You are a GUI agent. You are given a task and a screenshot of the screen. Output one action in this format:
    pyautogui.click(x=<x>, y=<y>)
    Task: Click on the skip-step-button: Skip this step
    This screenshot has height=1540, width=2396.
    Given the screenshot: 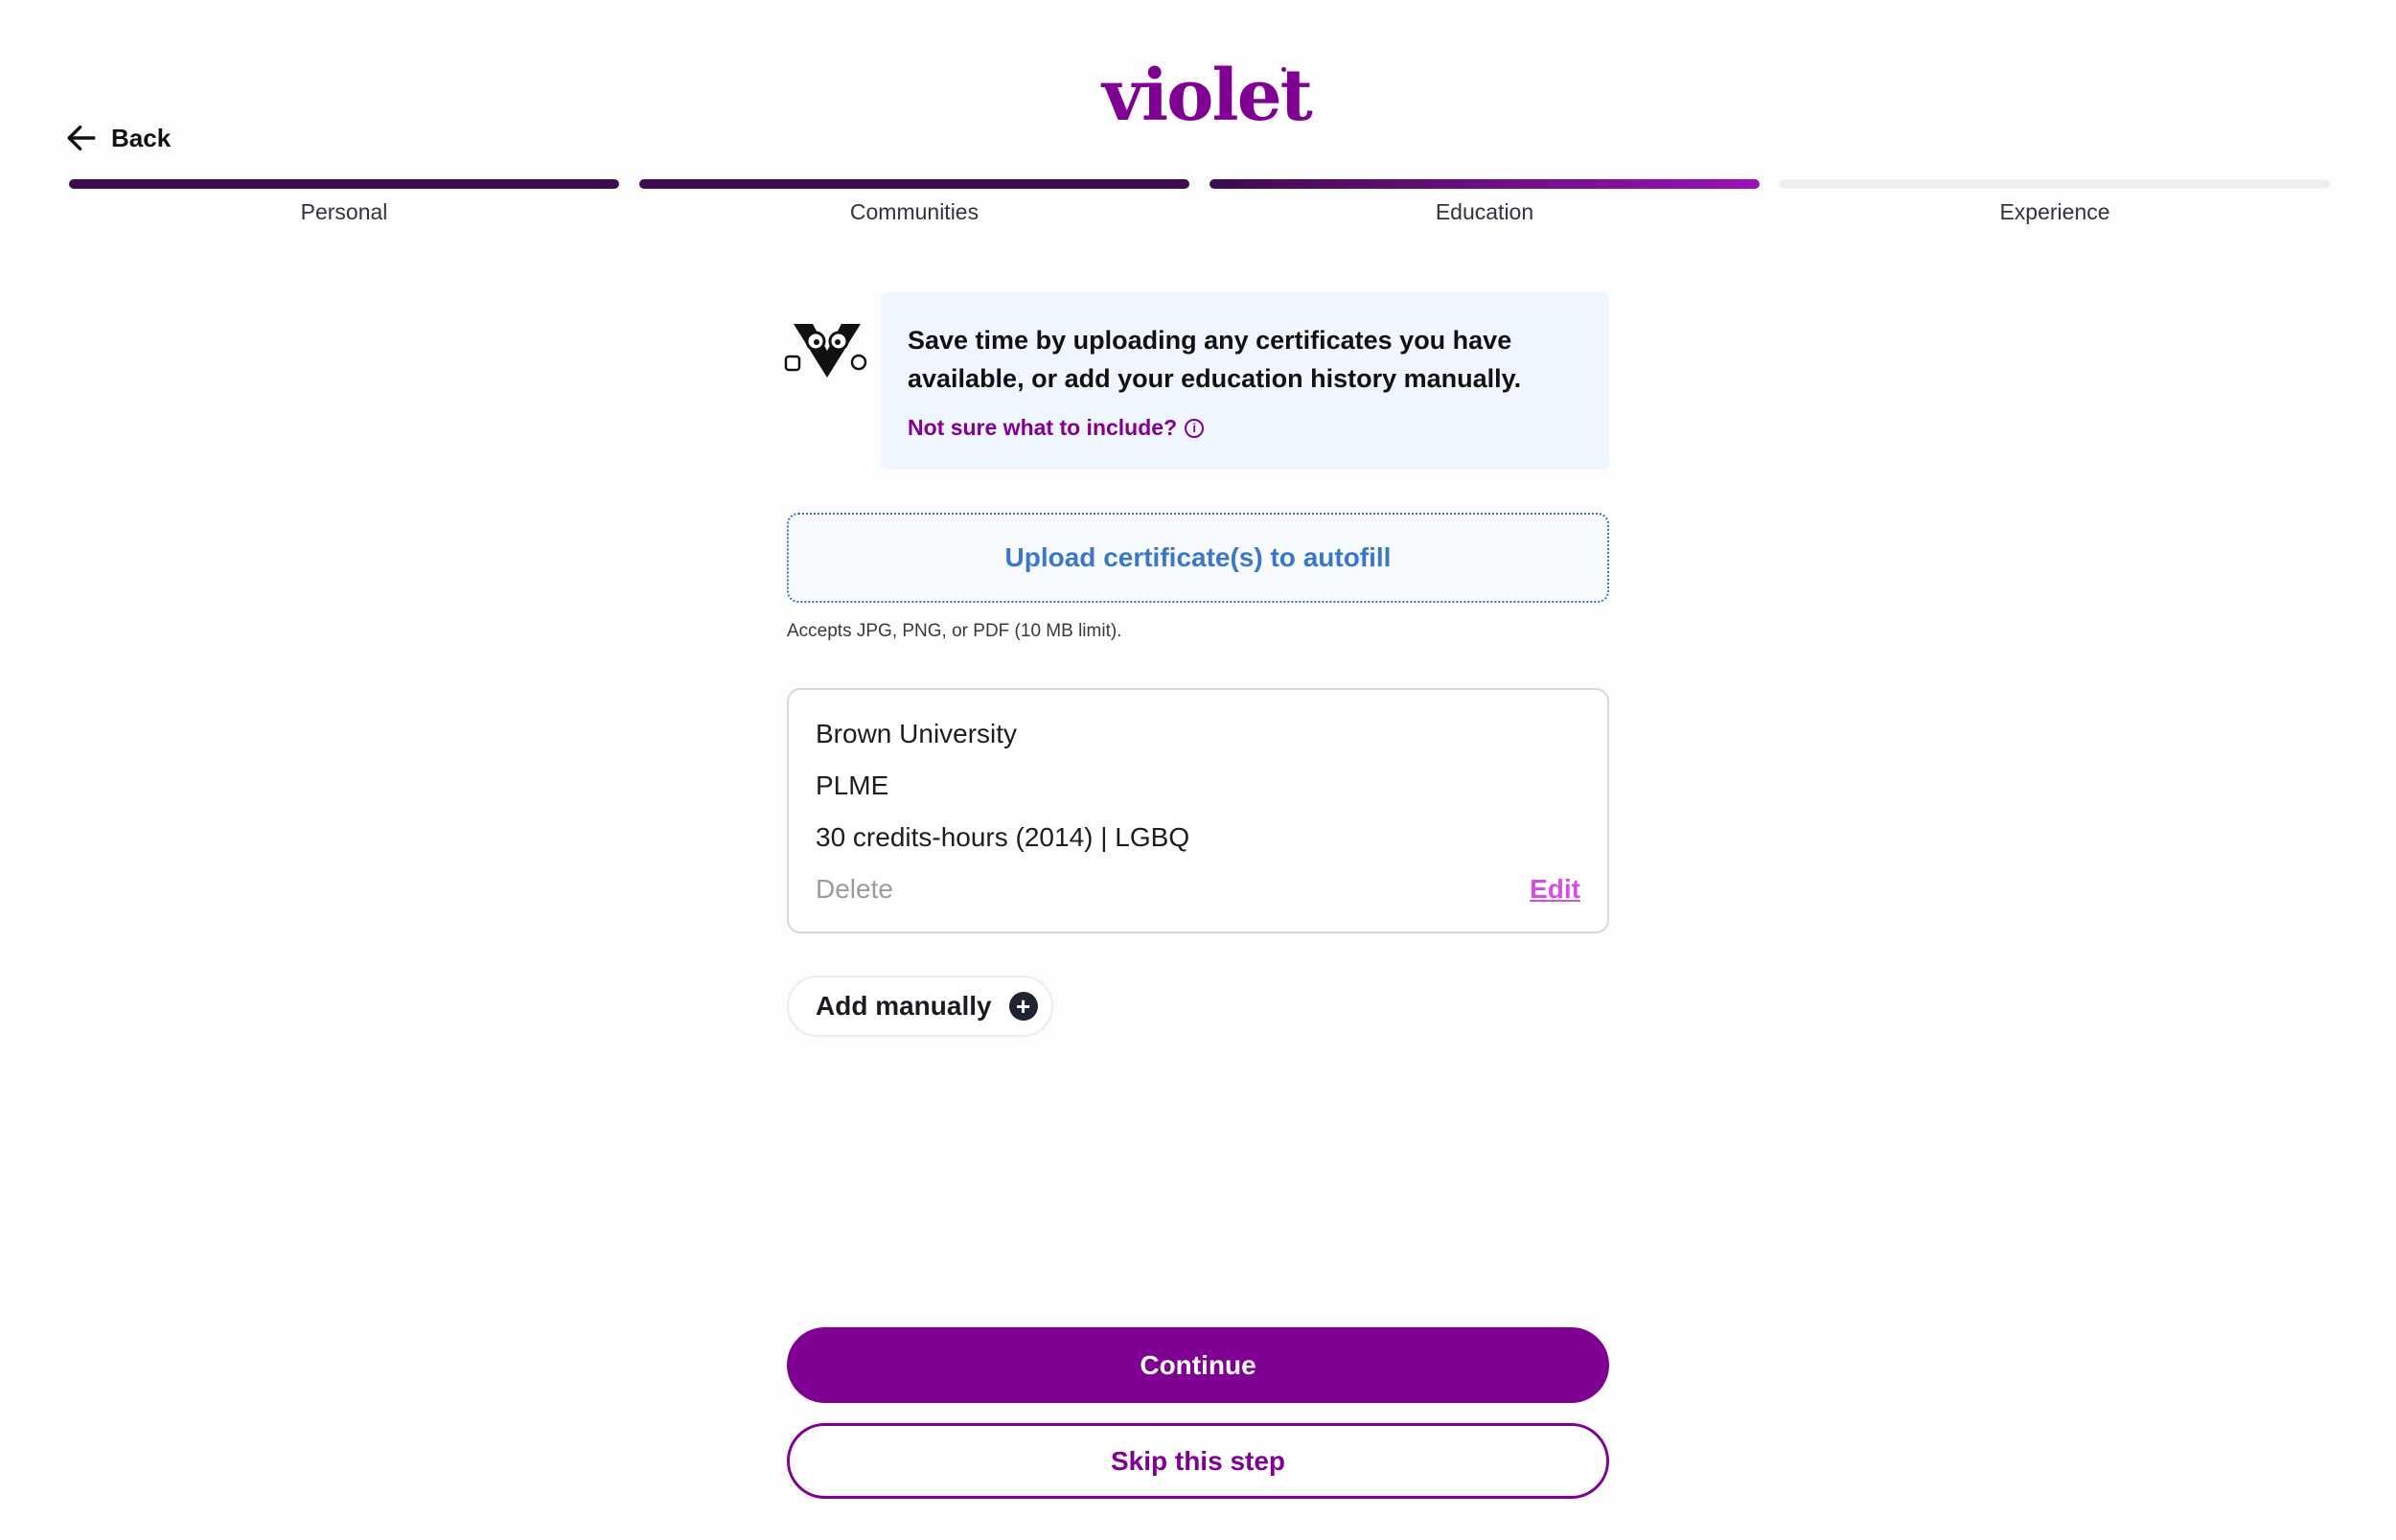 What is the action you would take?
    pyautogui.click(x=1198, y=1461)
    